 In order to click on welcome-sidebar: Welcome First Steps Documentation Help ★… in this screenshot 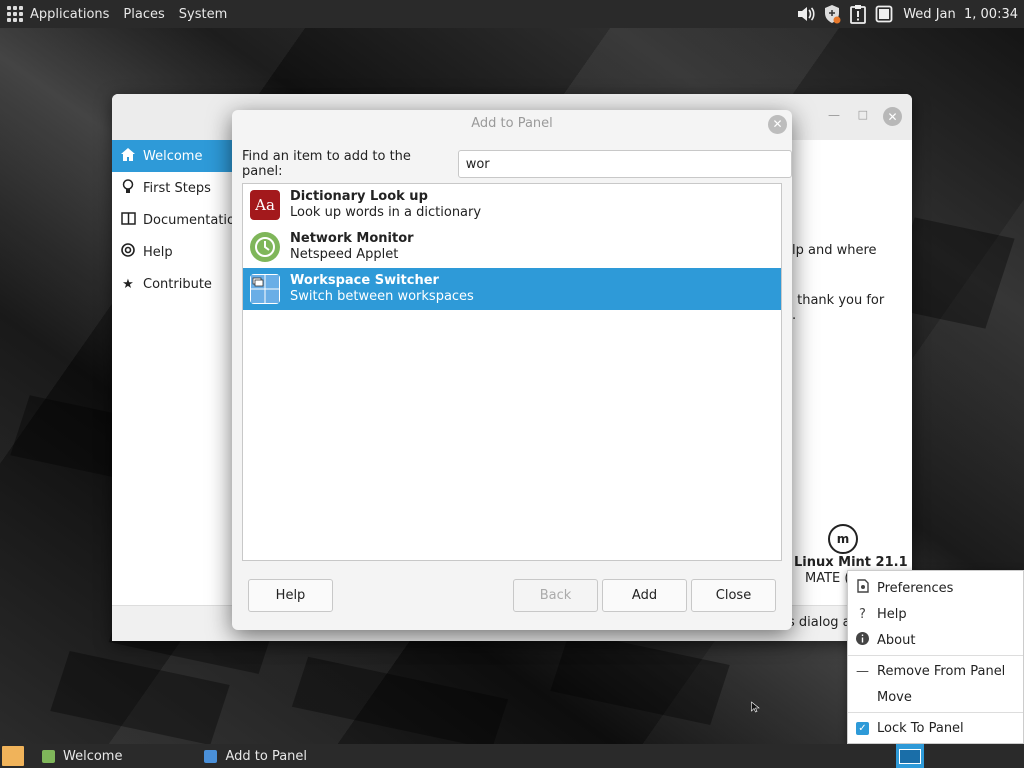, I will do `click(177, 372)`.